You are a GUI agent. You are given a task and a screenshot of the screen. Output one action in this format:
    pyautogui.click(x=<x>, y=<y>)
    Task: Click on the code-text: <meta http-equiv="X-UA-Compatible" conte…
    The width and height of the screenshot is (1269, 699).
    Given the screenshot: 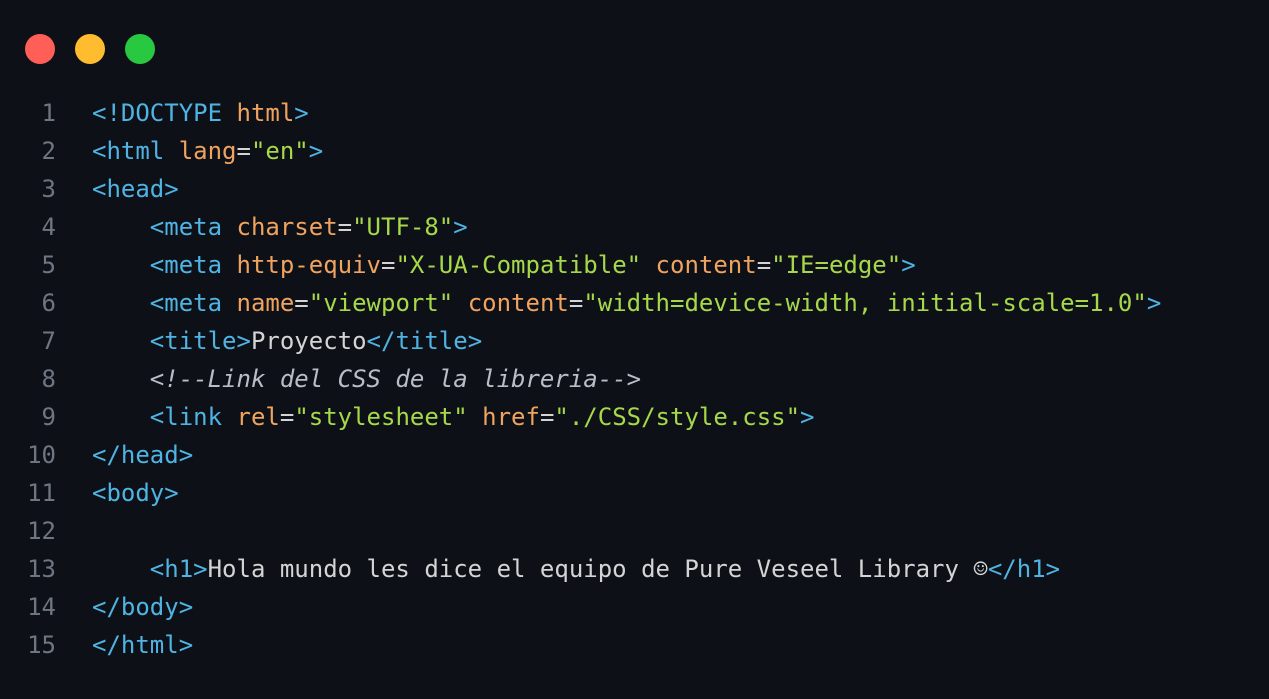 What is the action you would take?
    pyautogui.click(x=662, y=265)
    